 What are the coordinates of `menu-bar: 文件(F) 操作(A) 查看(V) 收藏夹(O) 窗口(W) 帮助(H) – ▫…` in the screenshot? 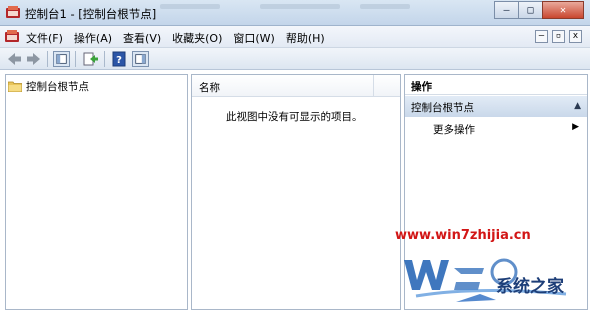 It's located at (295, 37).